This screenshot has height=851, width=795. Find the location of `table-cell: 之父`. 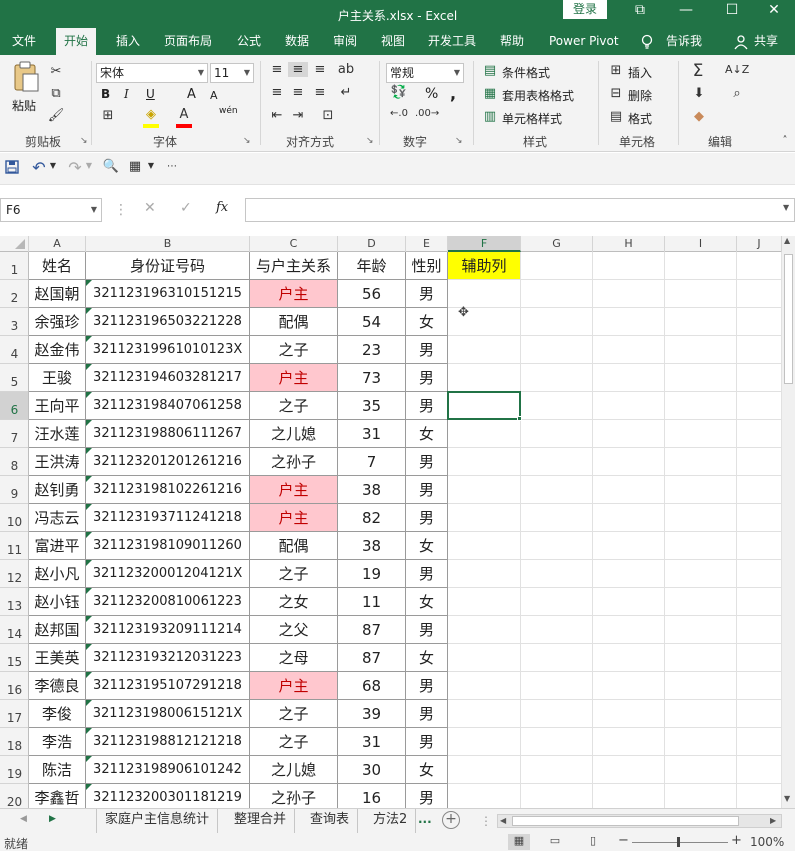

table-cell: 之父 is located at coordinates (294, 630).